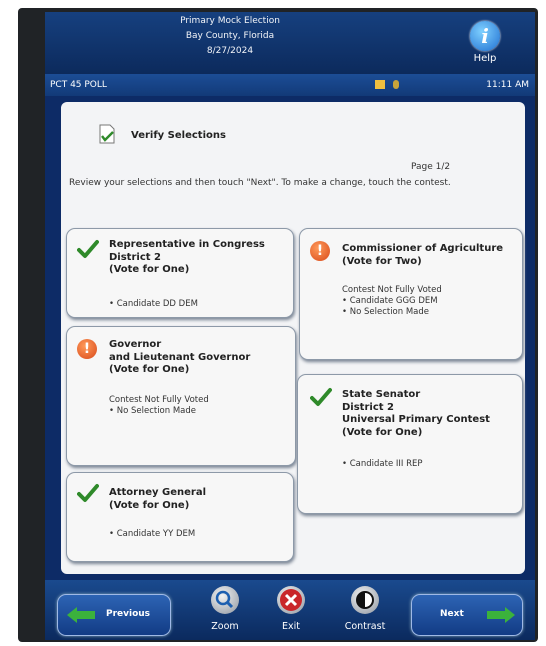 The width and height of the screenshot is (546, 646). I want to click on zoom-button: Zoom, so click(225, 609).